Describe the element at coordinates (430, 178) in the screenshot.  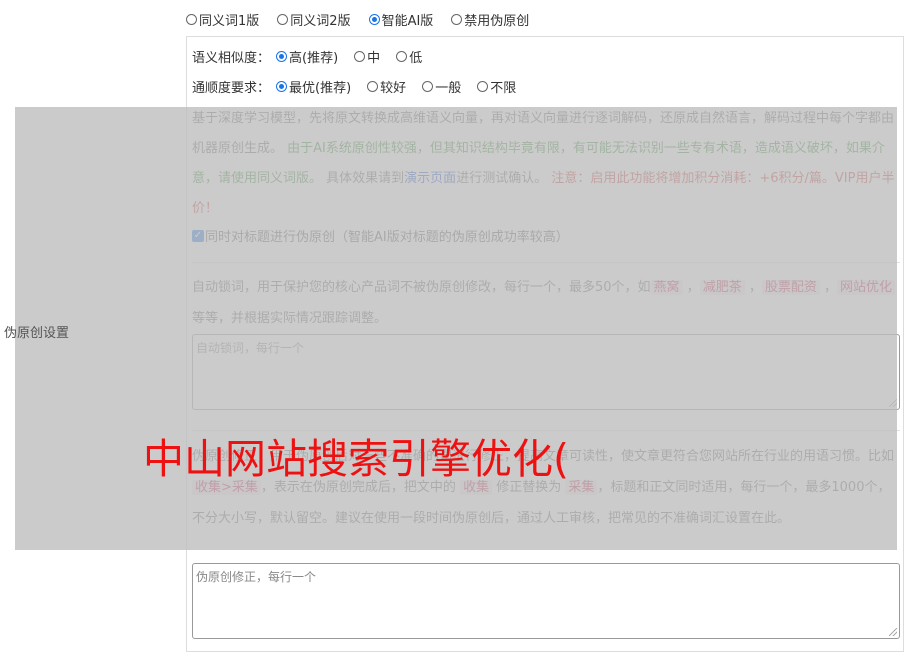
I see `demo-page-link: 演示页面` at that location.